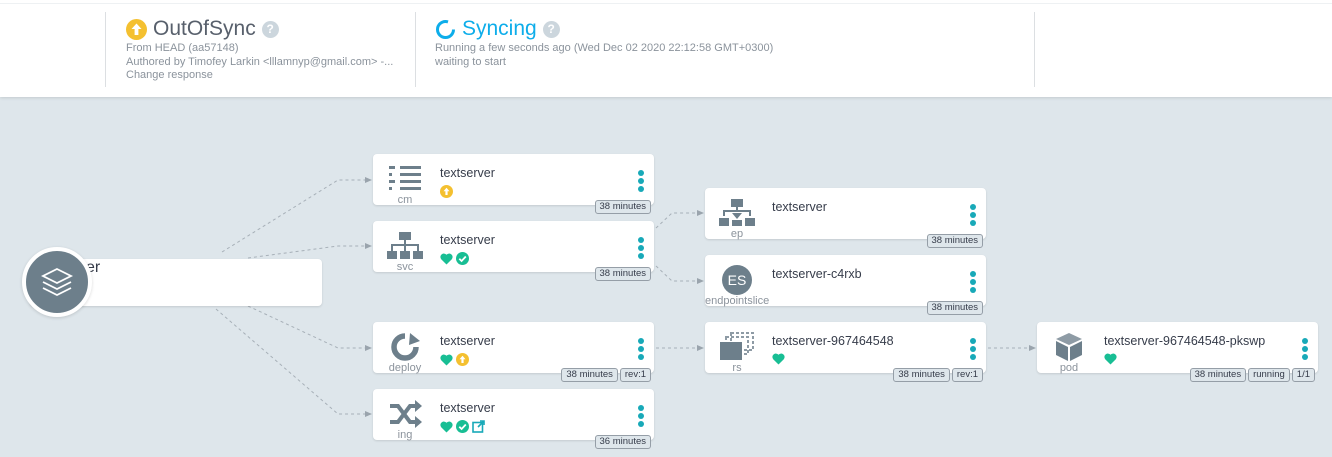  I want to click on edge-app-deploy, so click(309, 328).